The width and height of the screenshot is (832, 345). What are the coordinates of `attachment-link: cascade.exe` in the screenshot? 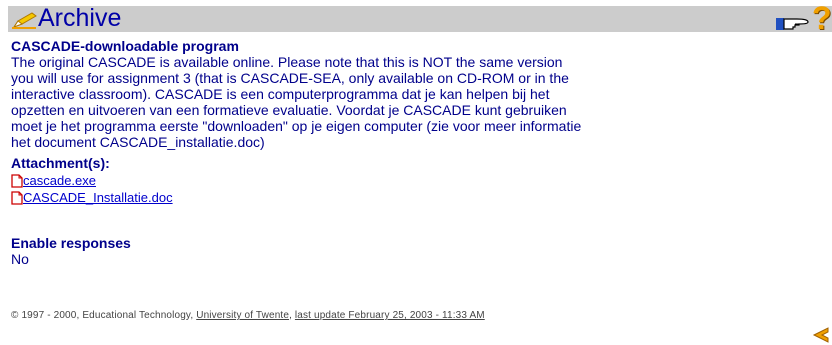 It's located at (59, 181).